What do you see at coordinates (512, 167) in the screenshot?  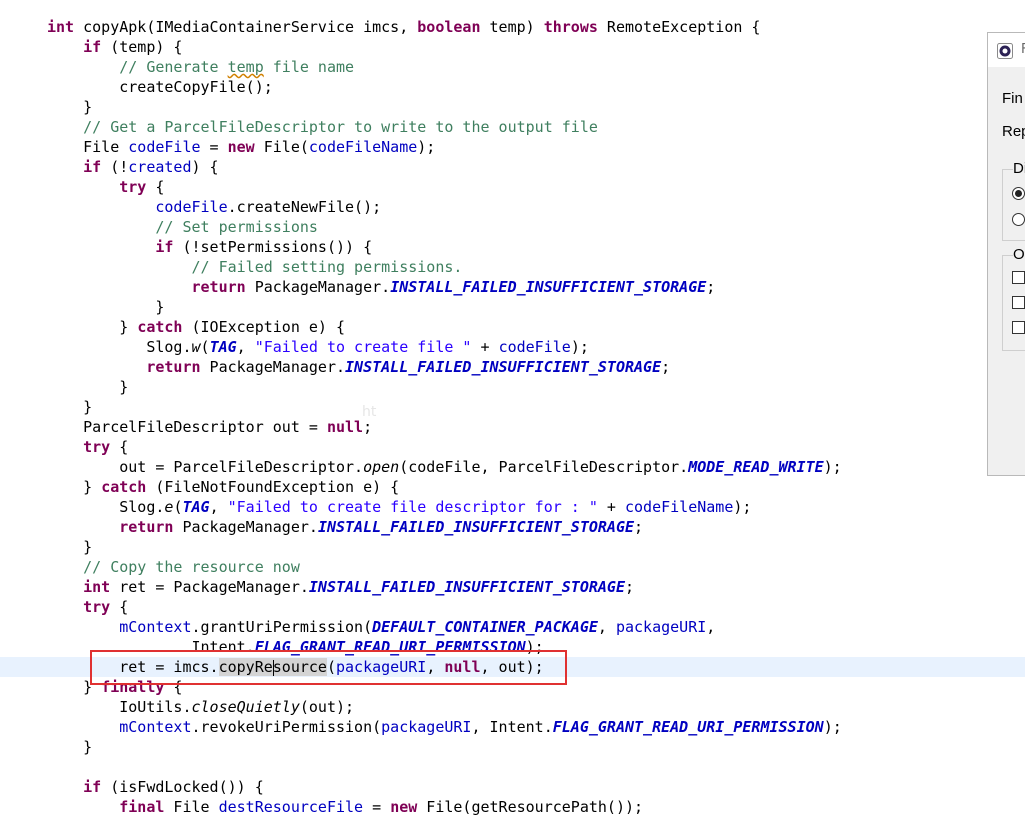 I see `code-line: if (!created) {` at bounding box center [512, 167].